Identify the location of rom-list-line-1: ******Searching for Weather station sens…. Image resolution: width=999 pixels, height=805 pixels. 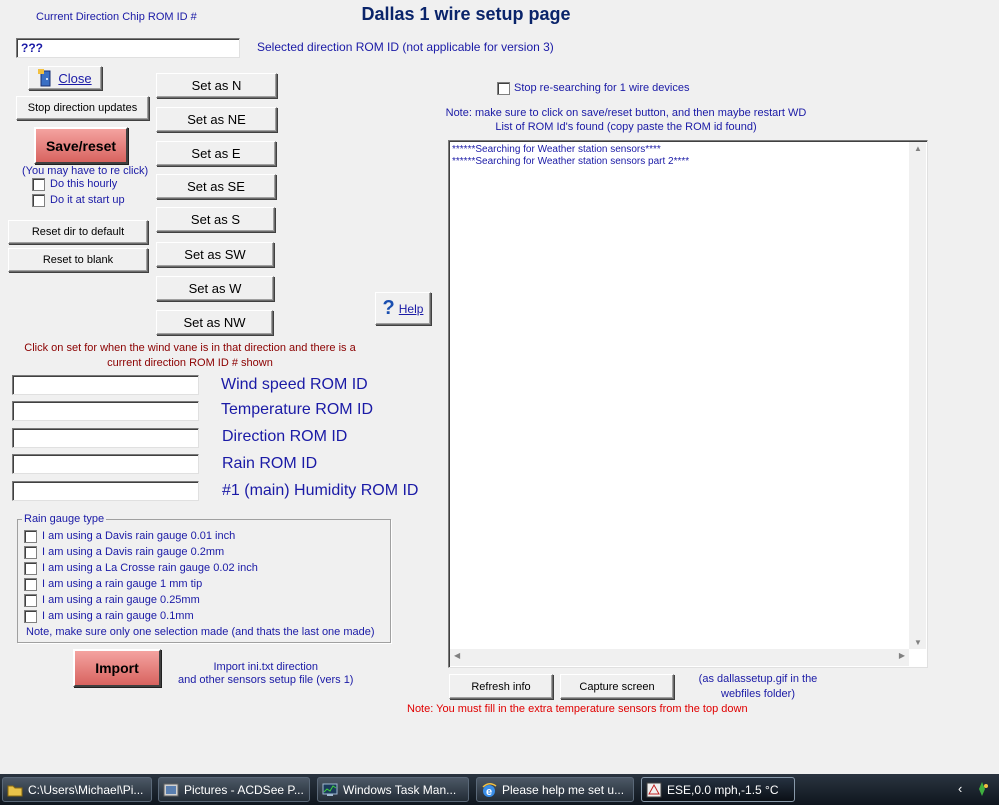
(556, 149).